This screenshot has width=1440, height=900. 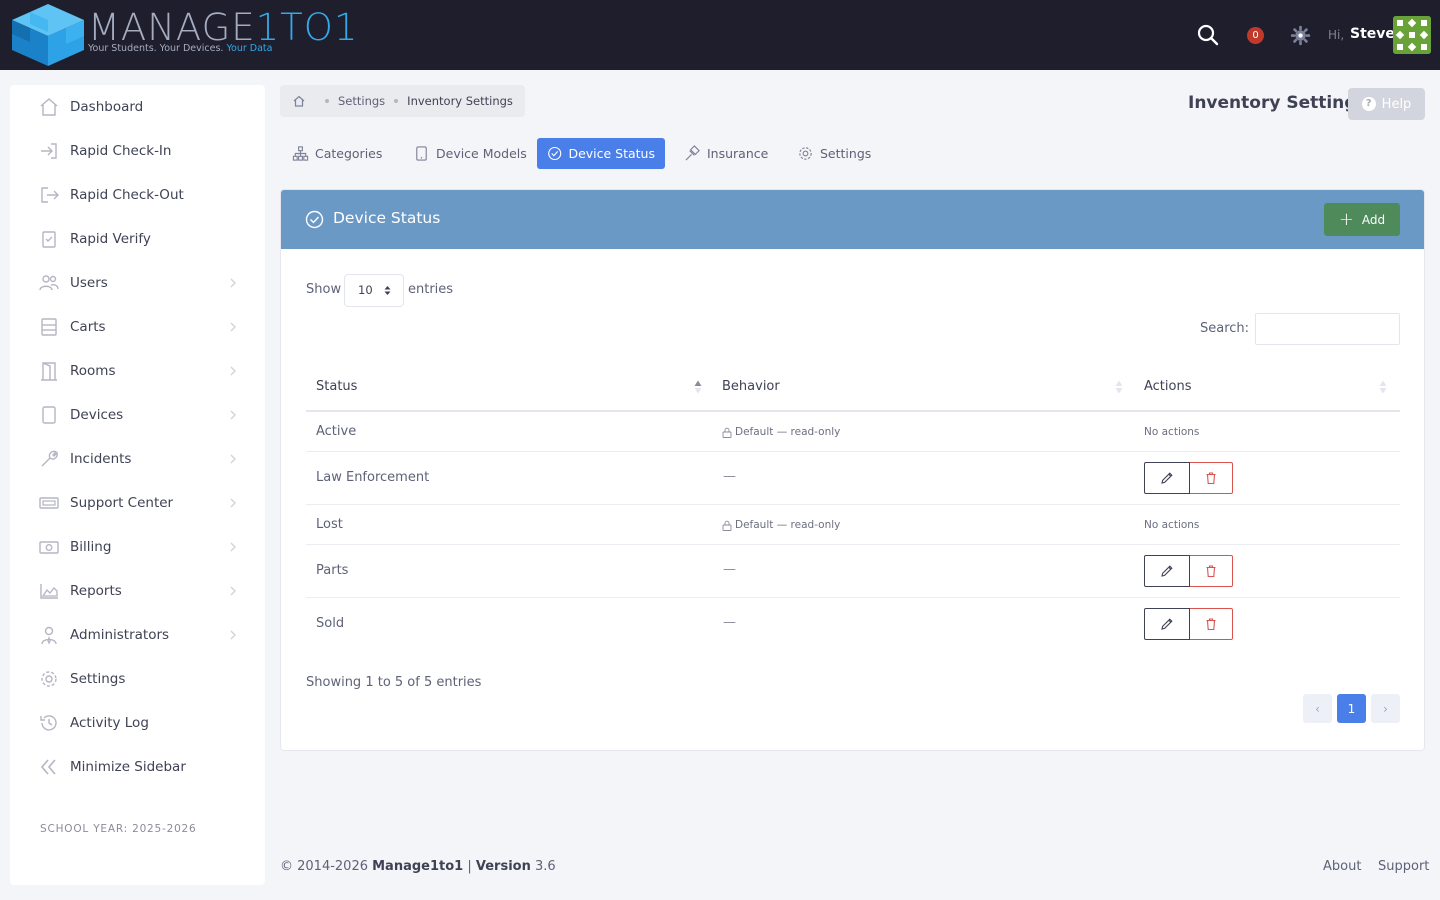 I want to click on trash-icon, so click(x=1211, y=624).